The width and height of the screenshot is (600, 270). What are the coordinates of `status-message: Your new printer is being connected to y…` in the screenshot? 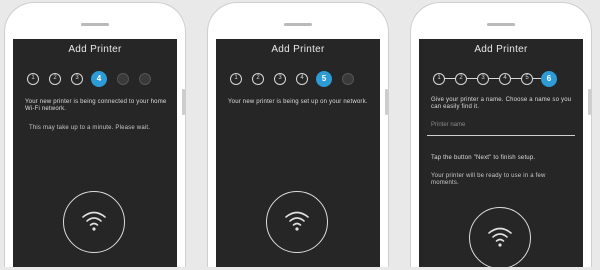 It's located at (96, 105).